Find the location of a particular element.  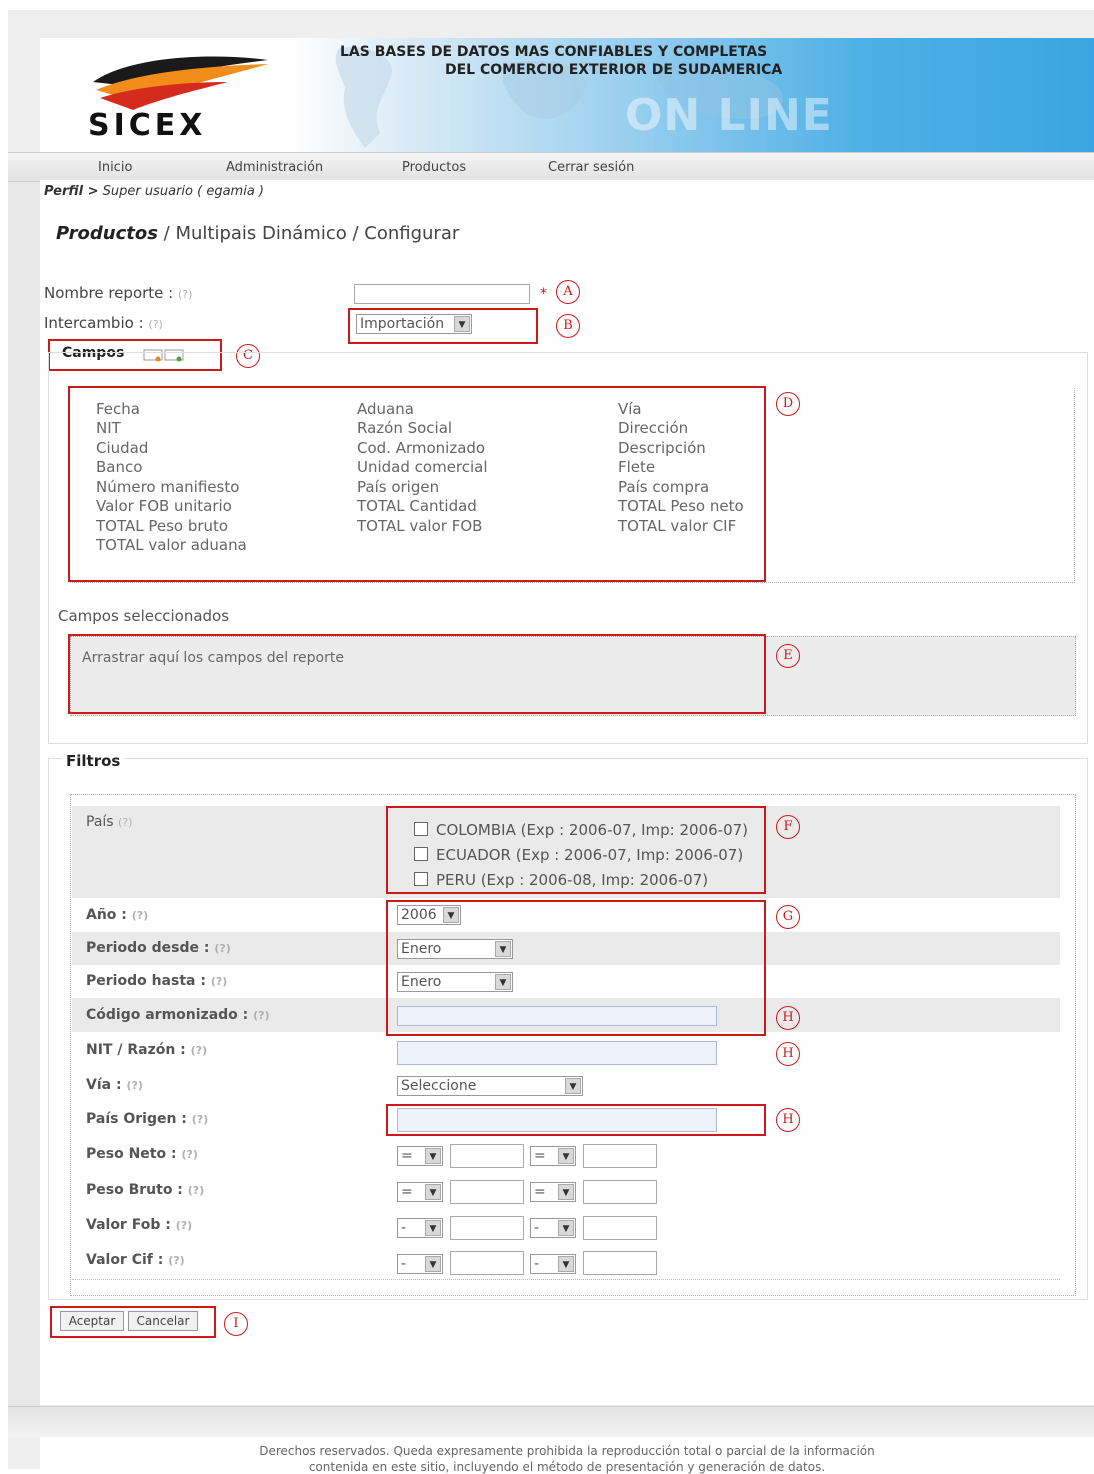

field-item: TOTAL Cantidad is located at coordinates (417, 506).